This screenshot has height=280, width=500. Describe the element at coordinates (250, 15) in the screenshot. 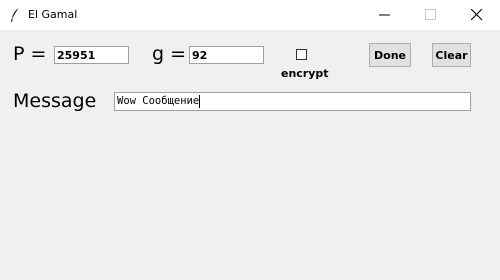

I see `title-bar: El Gamal` at that location.